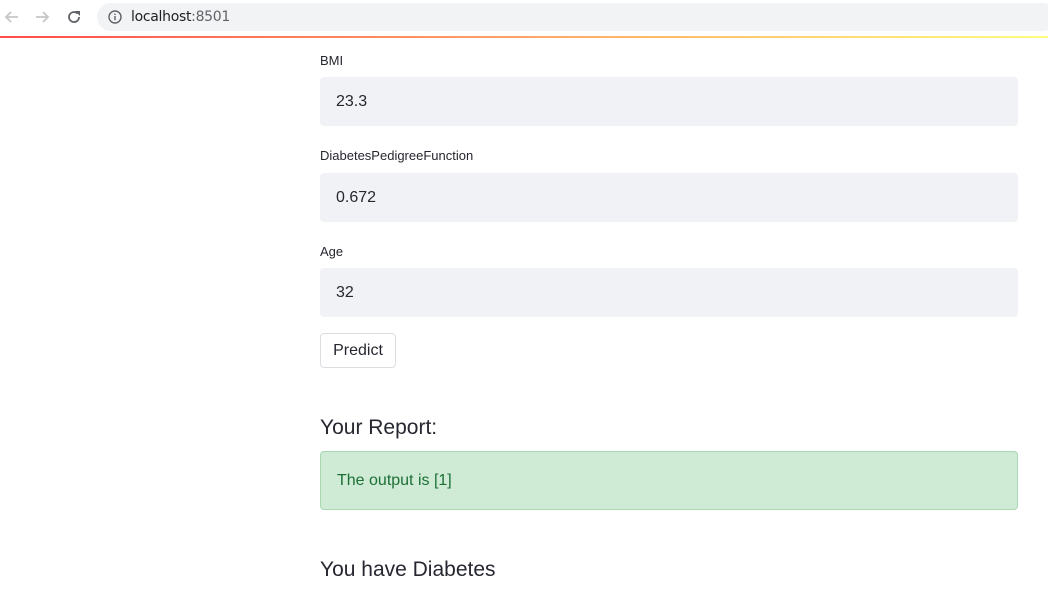  What do you see at coordinates (524, 37) in the screenshot?
I see `app-decoration-bar` at bounding box center [524, 37].